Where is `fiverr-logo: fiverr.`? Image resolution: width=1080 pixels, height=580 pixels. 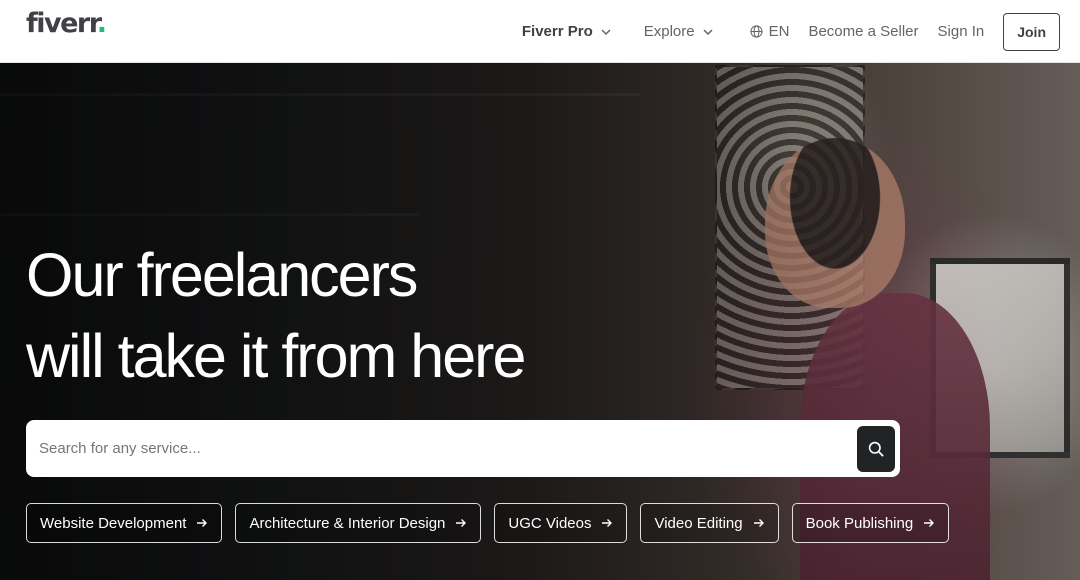
fiverr-logo: fiverr. is located at coordinates (66, 23).